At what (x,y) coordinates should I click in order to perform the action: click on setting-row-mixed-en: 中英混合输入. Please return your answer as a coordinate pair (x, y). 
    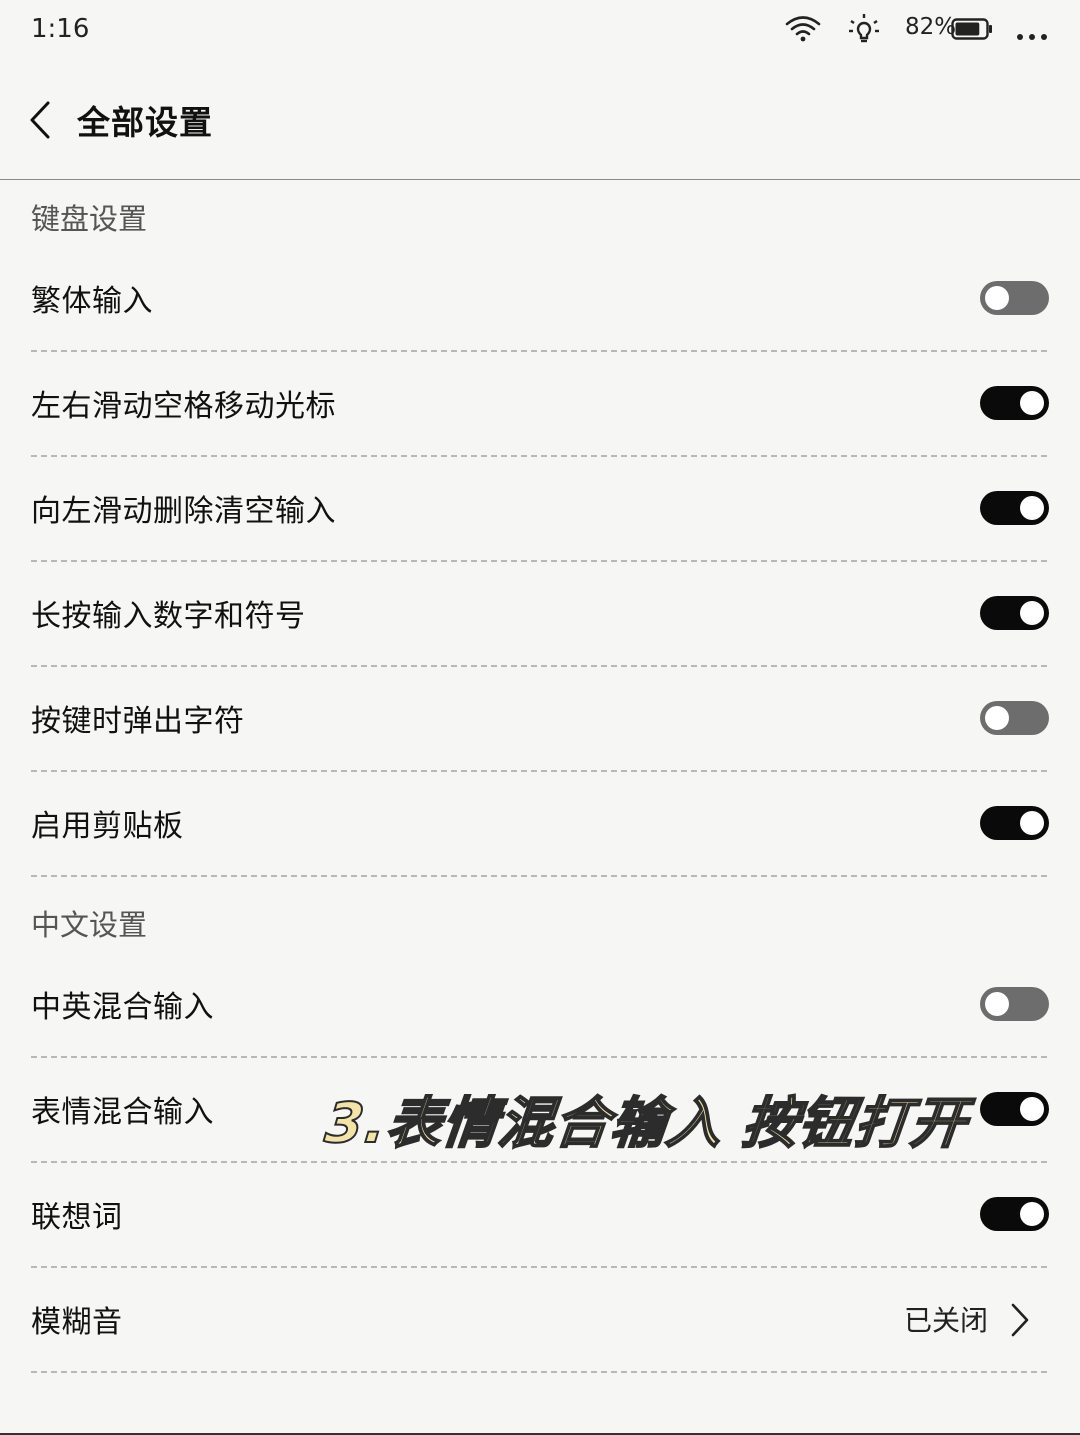
    Looking at the image, I should click on (540, 1005).